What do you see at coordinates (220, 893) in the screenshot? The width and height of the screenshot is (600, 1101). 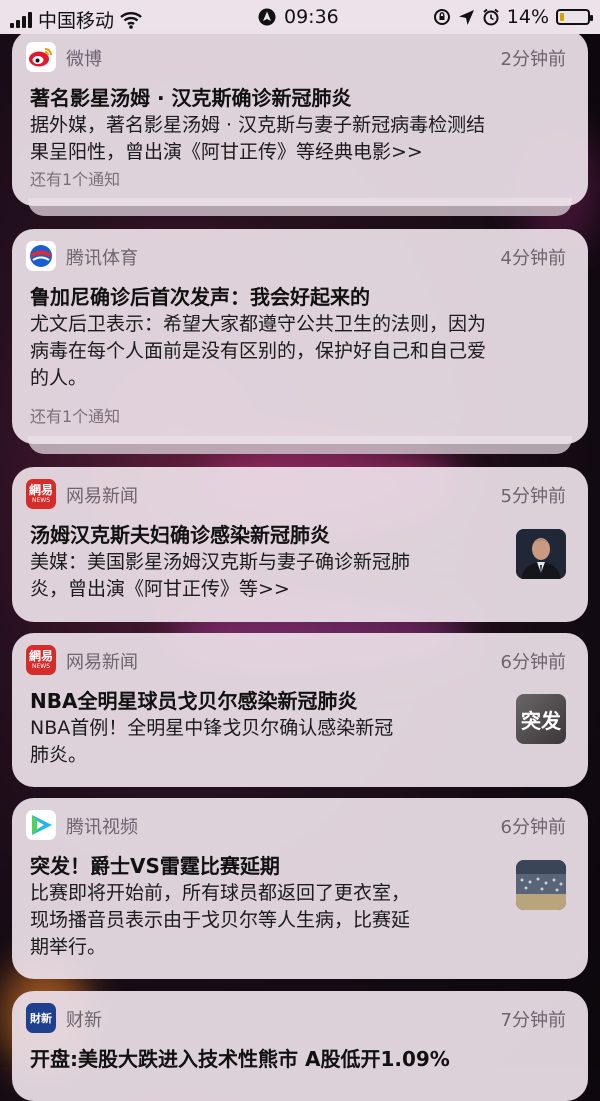 I see `body-line: 比赛即将开始前，所有球员都返回了更衣室，` at bounding box center [220, 893].